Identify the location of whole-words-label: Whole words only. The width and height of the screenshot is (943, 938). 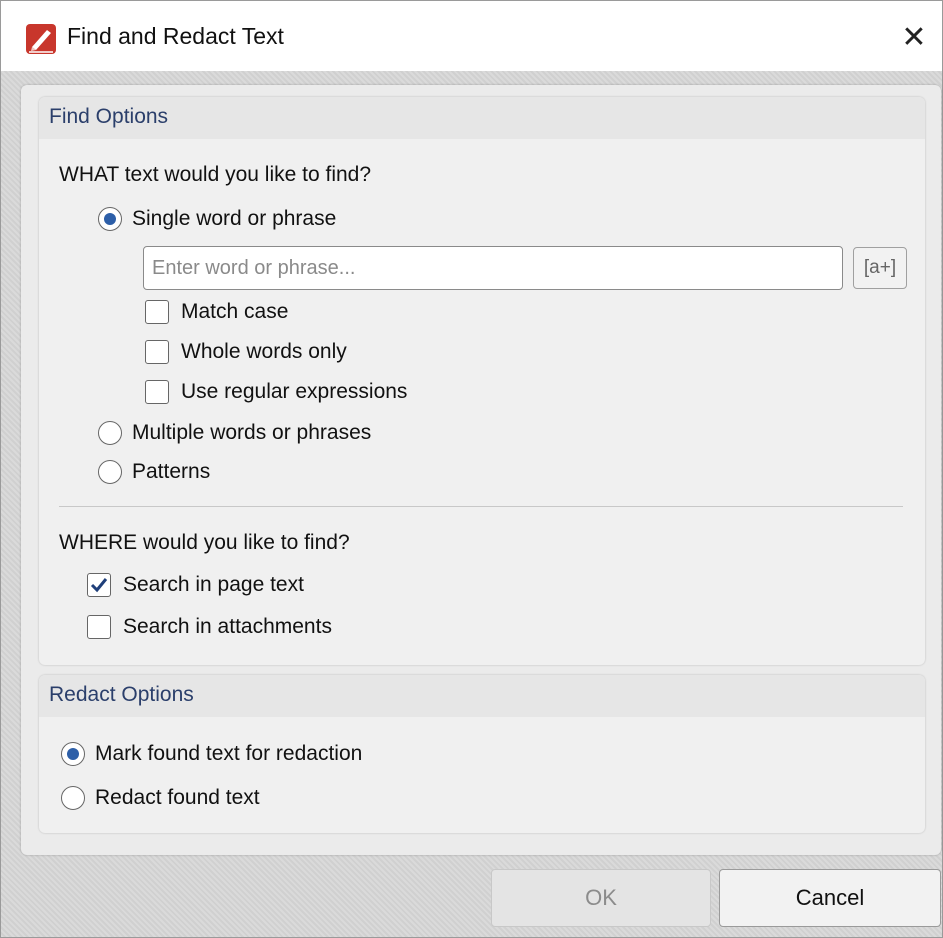
(264, 351).